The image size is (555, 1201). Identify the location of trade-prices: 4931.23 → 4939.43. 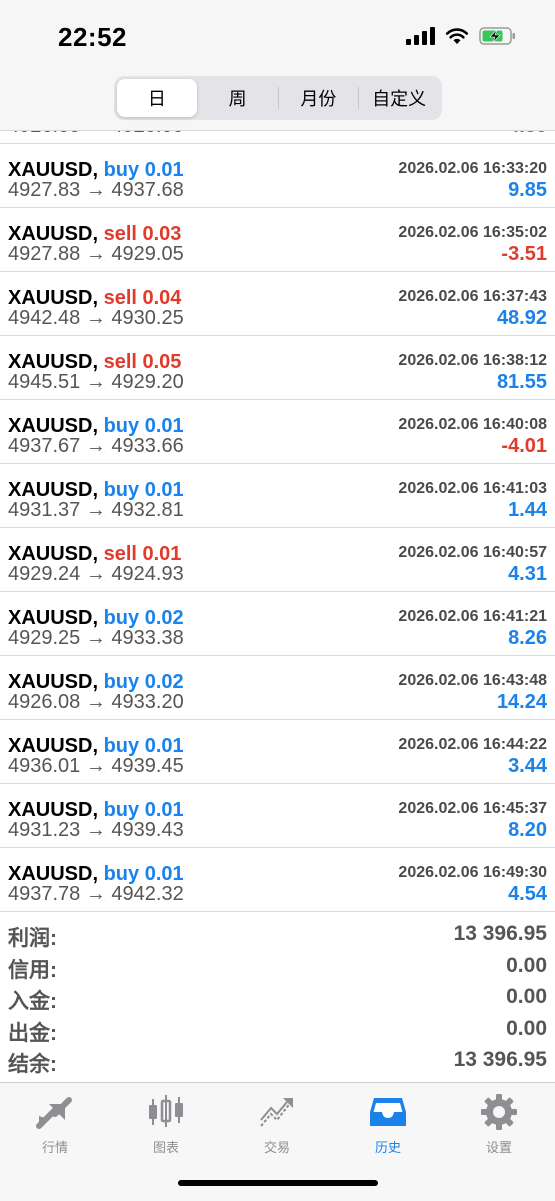
(96, 830).